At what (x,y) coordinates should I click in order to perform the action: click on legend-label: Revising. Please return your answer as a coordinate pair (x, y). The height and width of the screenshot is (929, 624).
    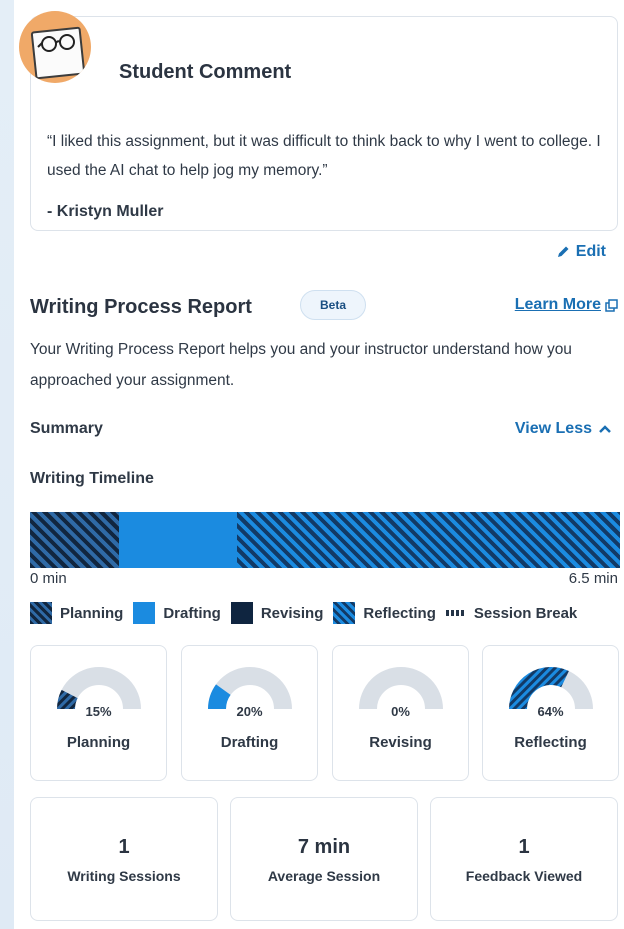
    Looking at the image, I should click on (292, 613).